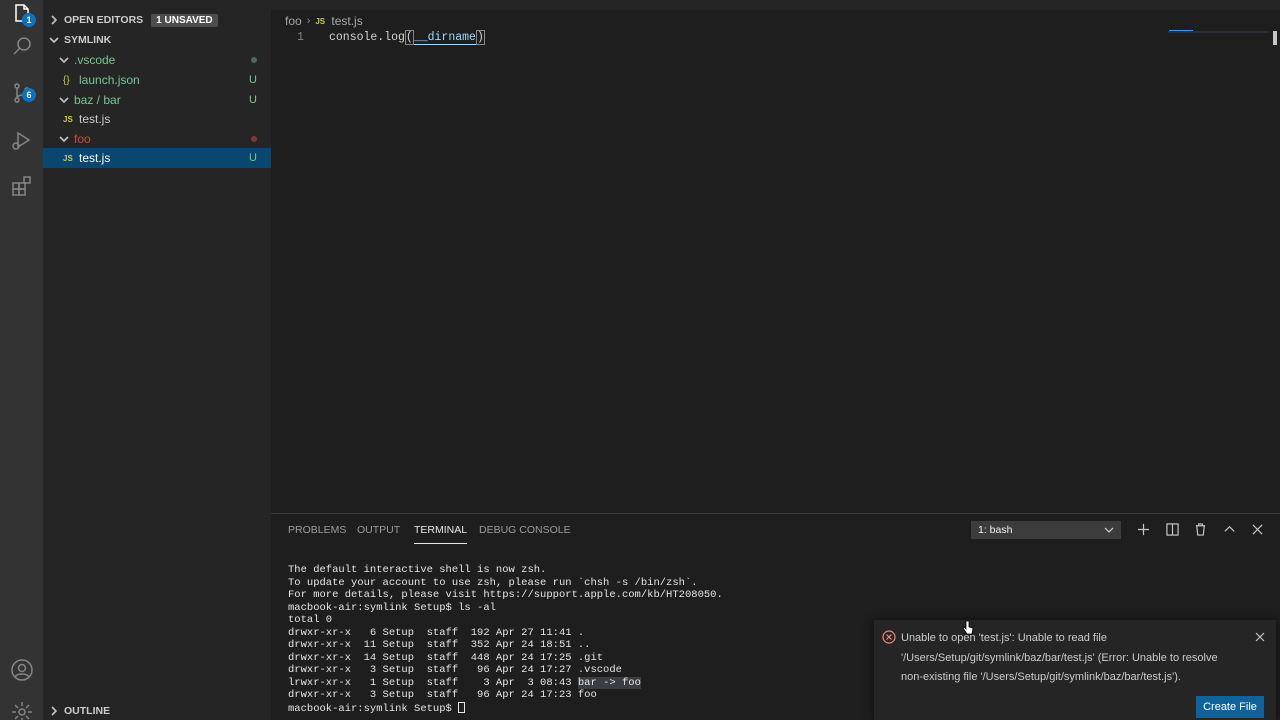  I want to click on editor-tab-strip, so click(775, 5).